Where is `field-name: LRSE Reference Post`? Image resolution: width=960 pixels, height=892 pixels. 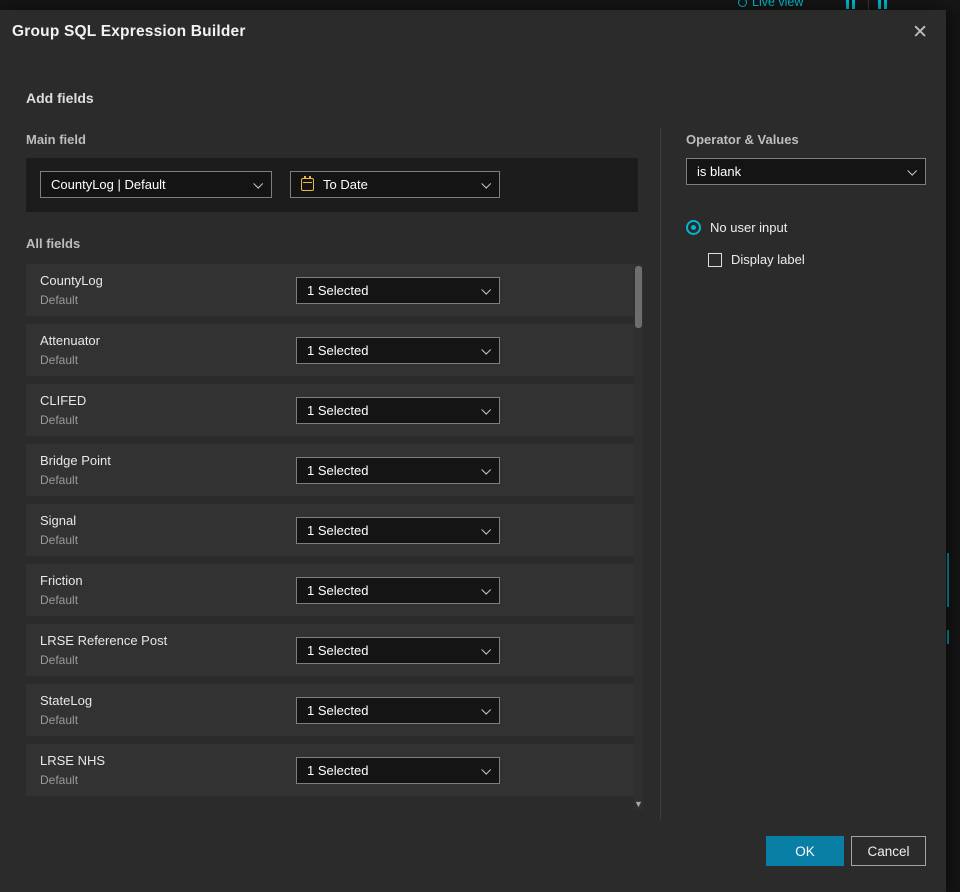
field-name: LRSE Reference Post is located at coordinates (104, 640).